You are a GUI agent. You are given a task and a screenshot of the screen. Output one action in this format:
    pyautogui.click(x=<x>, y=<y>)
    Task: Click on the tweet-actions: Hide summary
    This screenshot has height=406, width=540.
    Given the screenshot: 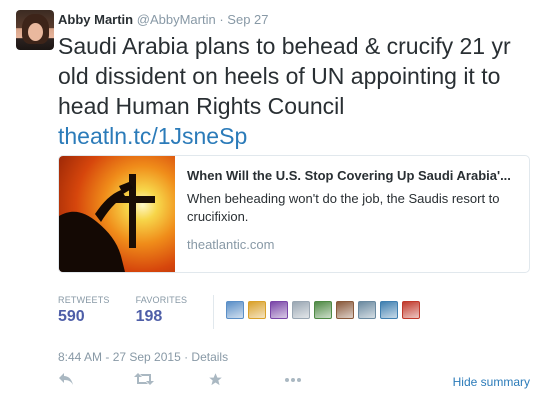 What is the action you would take?
    pyautogui.click(x=294, y=383)
    